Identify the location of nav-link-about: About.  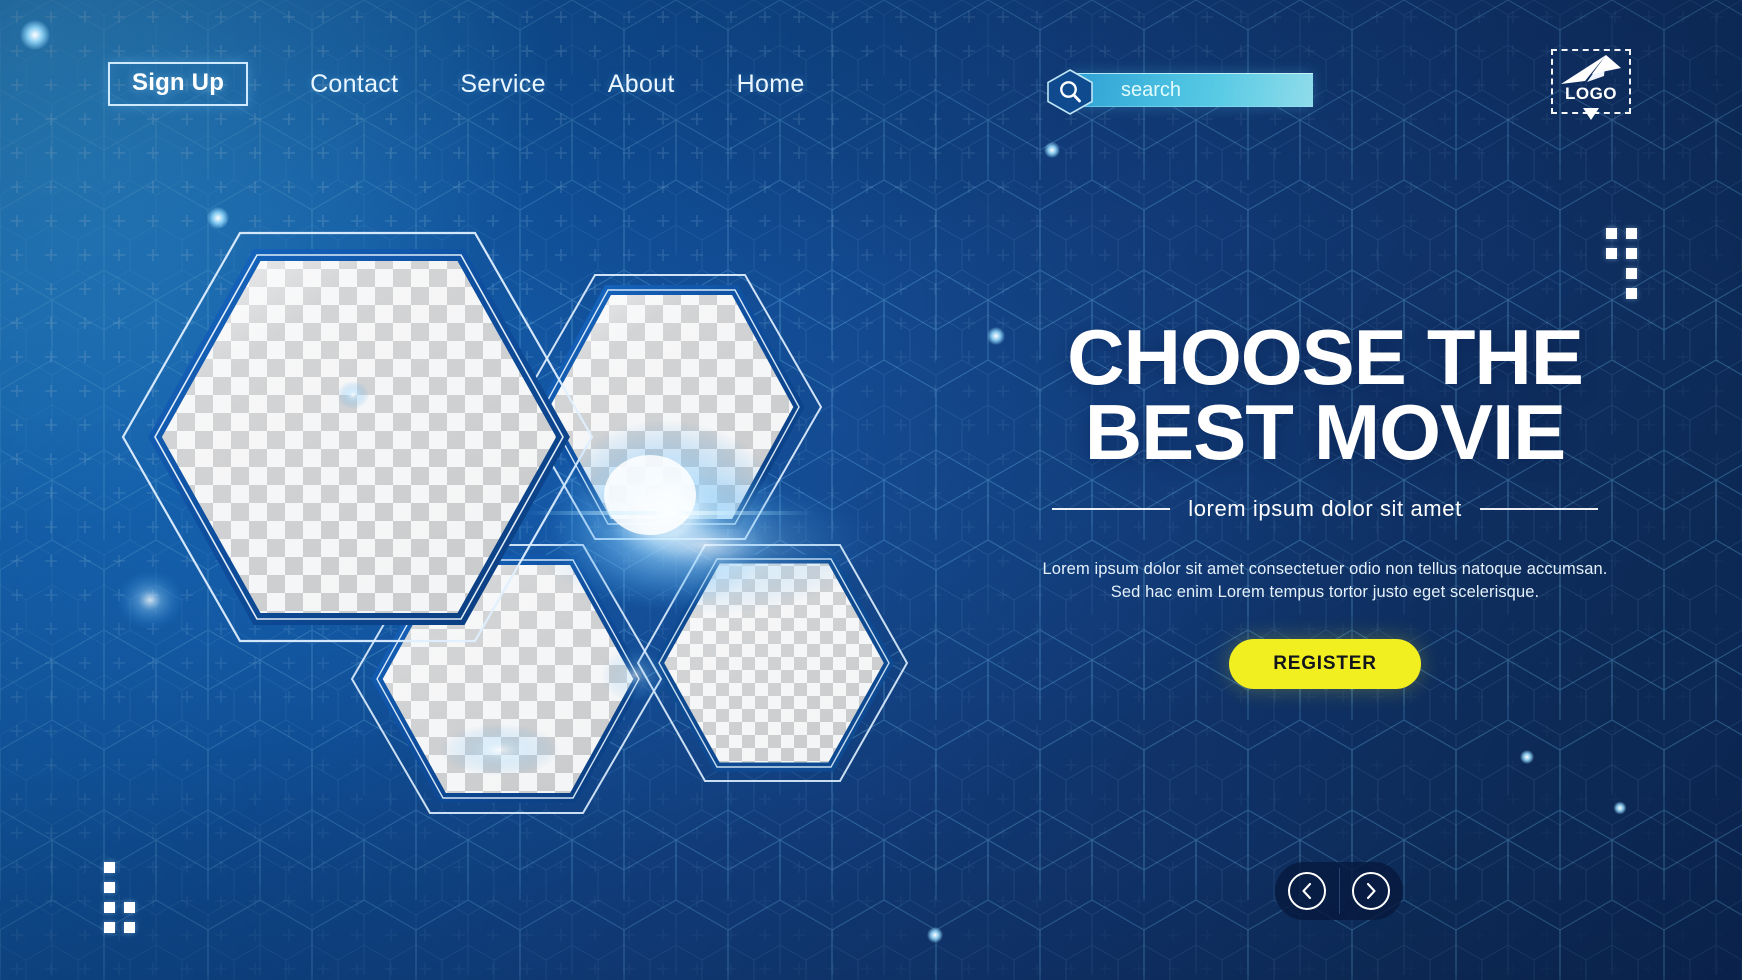
(641, 84).